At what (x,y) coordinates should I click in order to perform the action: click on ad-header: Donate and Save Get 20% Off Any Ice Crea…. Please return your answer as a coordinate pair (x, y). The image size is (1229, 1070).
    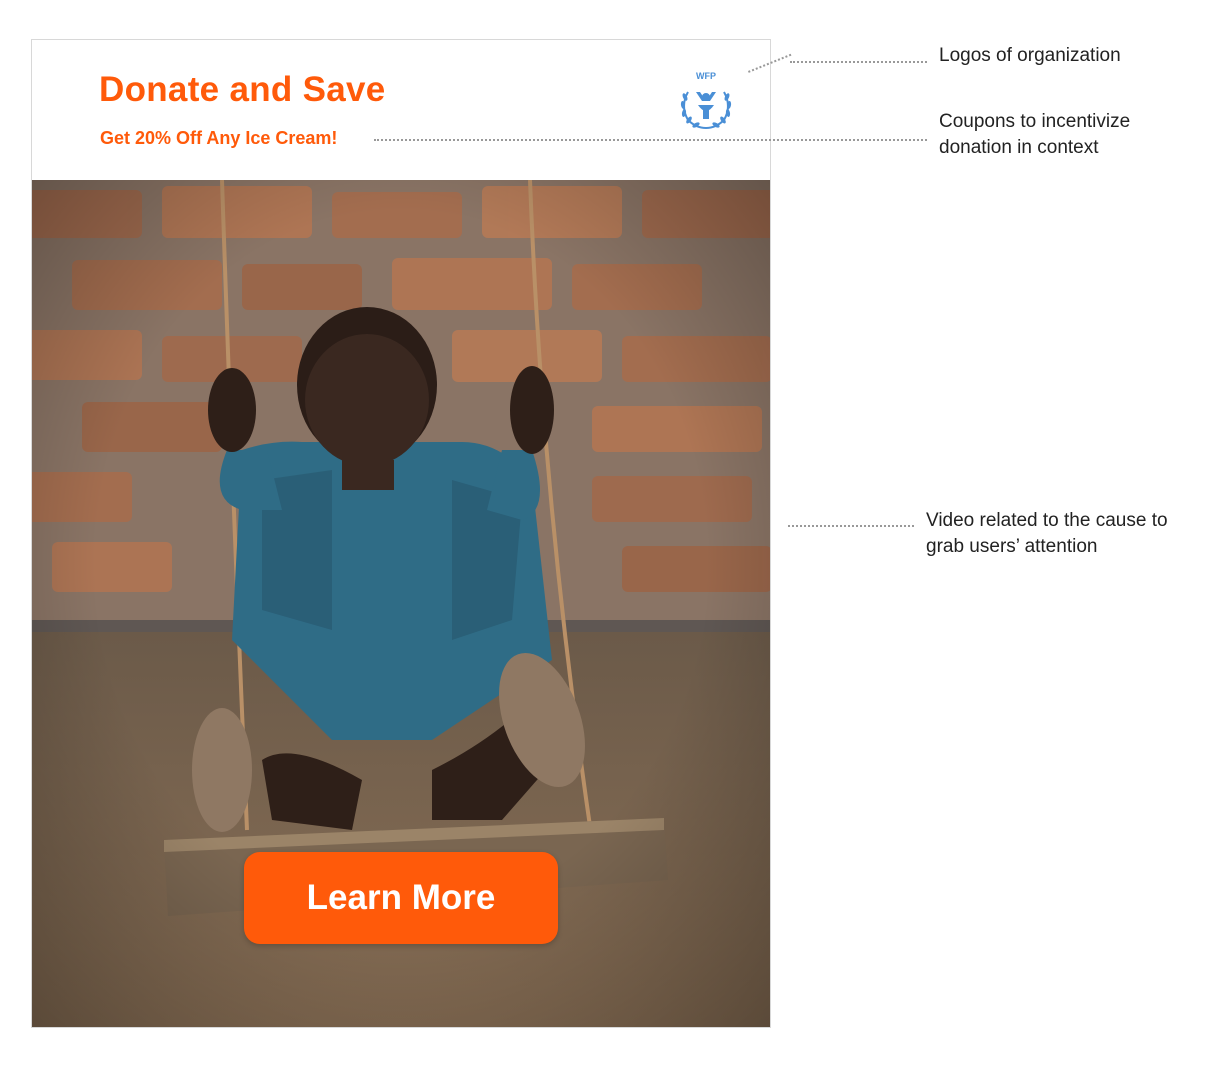
    Looking at the image, I should click on (401, 110).